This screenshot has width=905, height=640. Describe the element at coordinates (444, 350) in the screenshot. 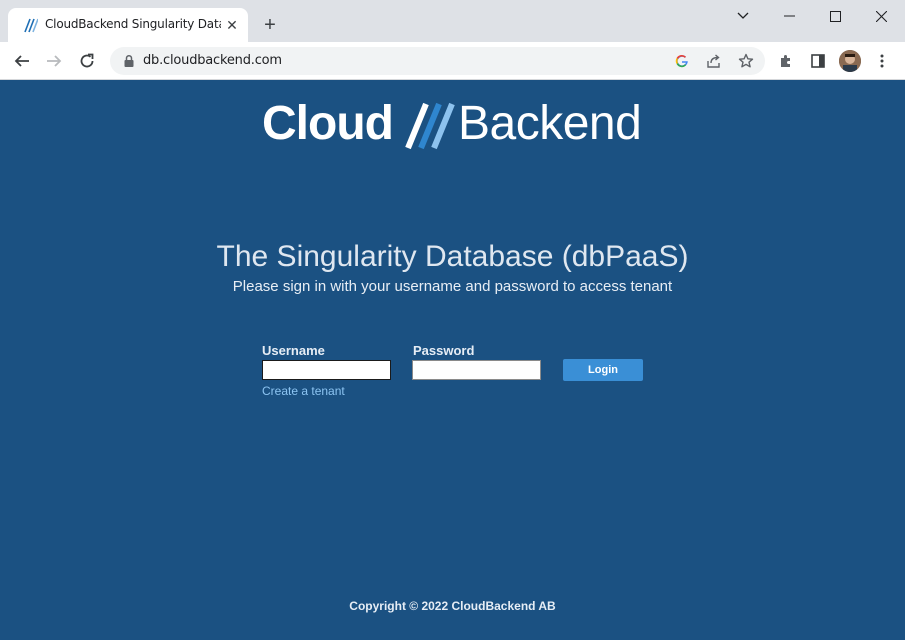

I see `password-label: Password` at that location.